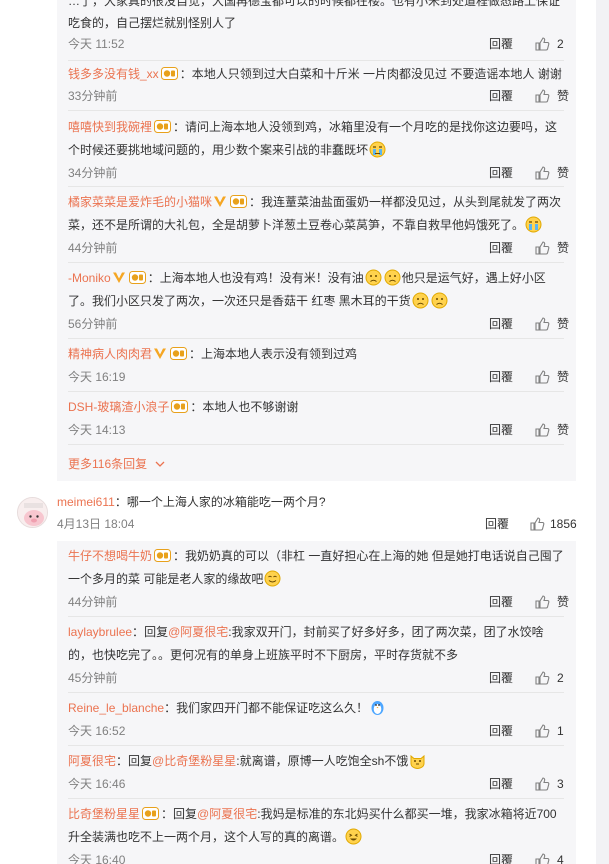 Image resolution: width=609 pixels, height=864 pixels. What do you see at coordinates (93, 173) in the screenshot?
I see `timestamp: 34分钟前` at bounding box center [93, 173].